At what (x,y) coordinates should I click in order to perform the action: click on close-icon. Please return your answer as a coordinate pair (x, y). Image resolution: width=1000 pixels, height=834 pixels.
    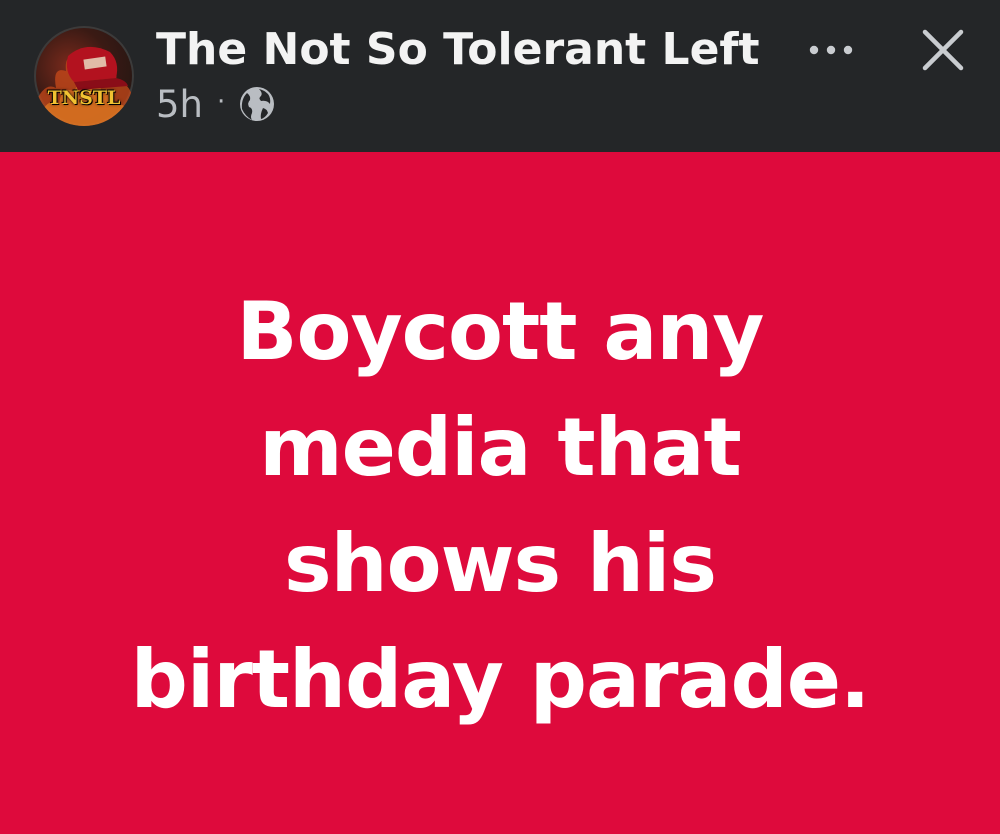
    Looking at the image, I should click on (943, 50).